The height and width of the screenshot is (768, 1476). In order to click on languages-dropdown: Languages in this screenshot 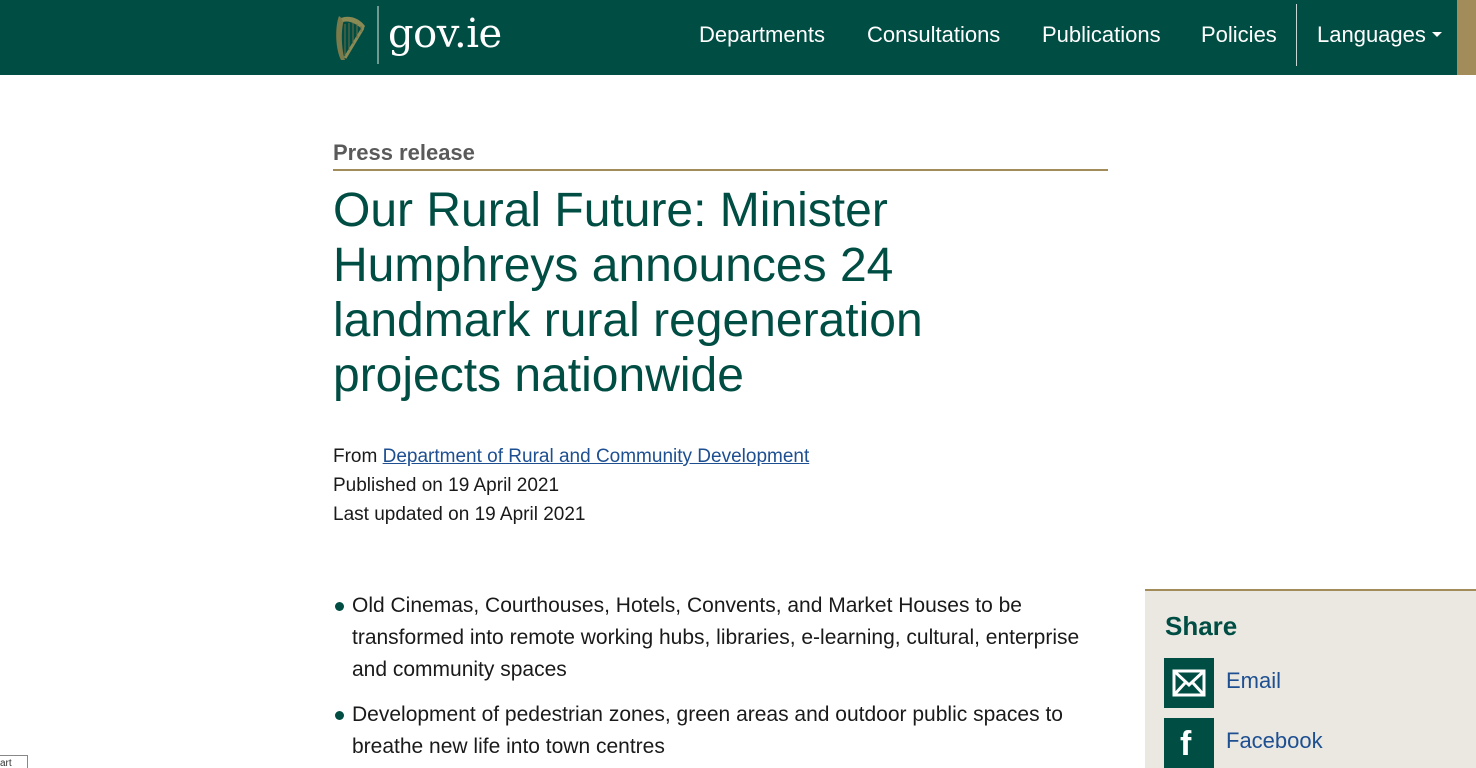, I will do `click(1379, 35)`.